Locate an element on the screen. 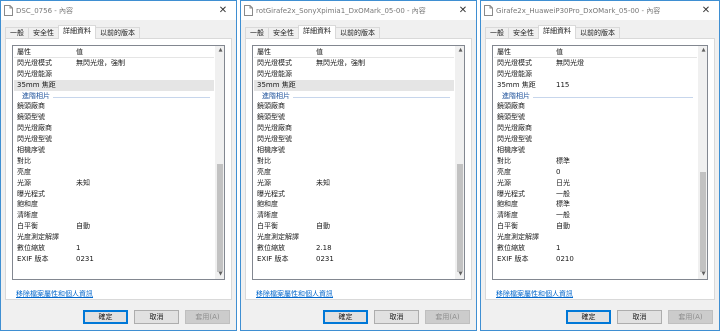 The height and width of the screenshot is (331, 720). property-row: 清晰度 一般 is located at coordinates (595, 215).